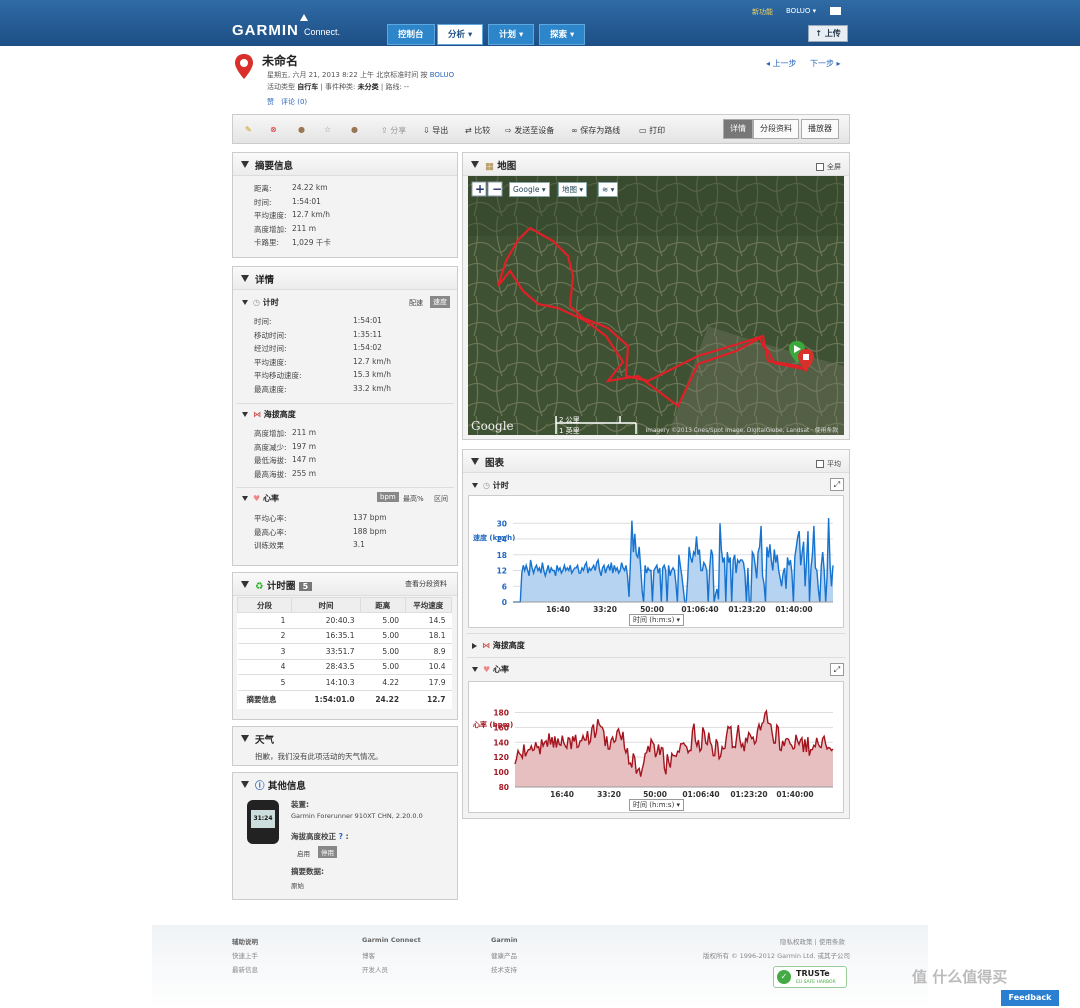  Describe the element at coordinates (280, 60) in the screenshot. I see `activity-title: 未命名` at that location.